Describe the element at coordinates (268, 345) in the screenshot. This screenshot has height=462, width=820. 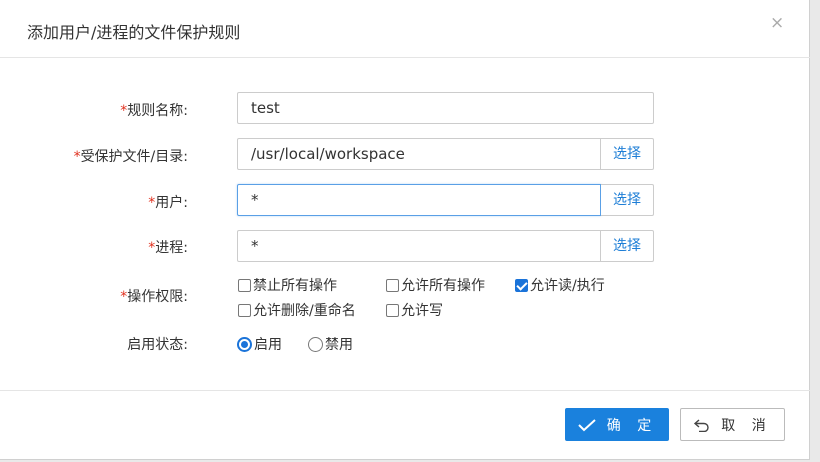
I see `radio-label: 启用` at that location.